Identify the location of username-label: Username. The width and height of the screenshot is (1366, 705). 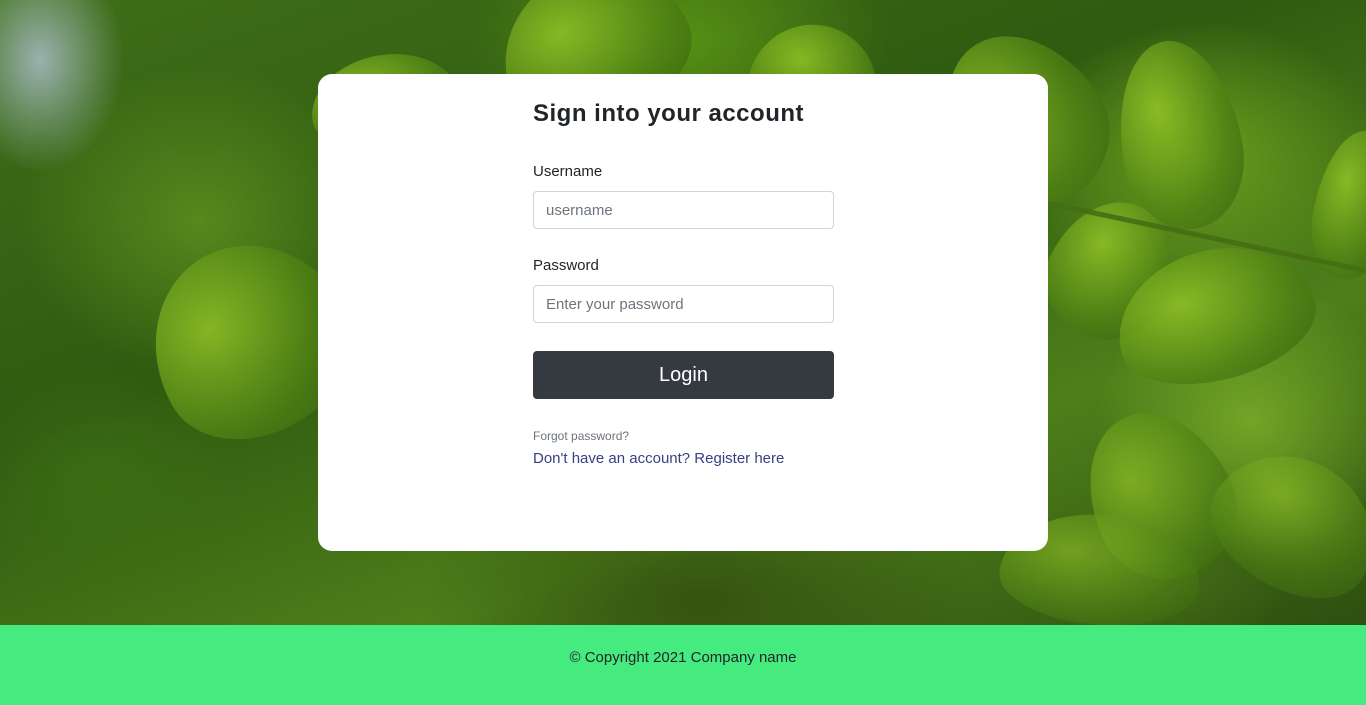
(568, 171).